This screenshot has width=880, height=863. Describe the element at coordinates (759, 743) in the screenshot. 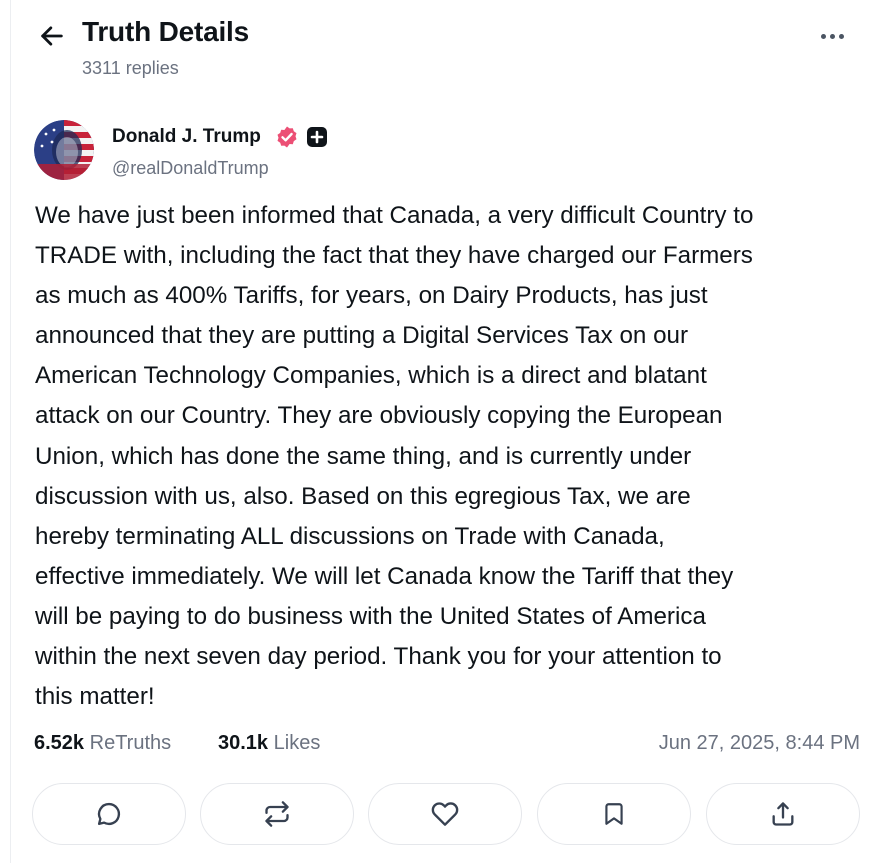

I see `post-timestamp: Jun 27, 2025, 8:44 PM` at that location.